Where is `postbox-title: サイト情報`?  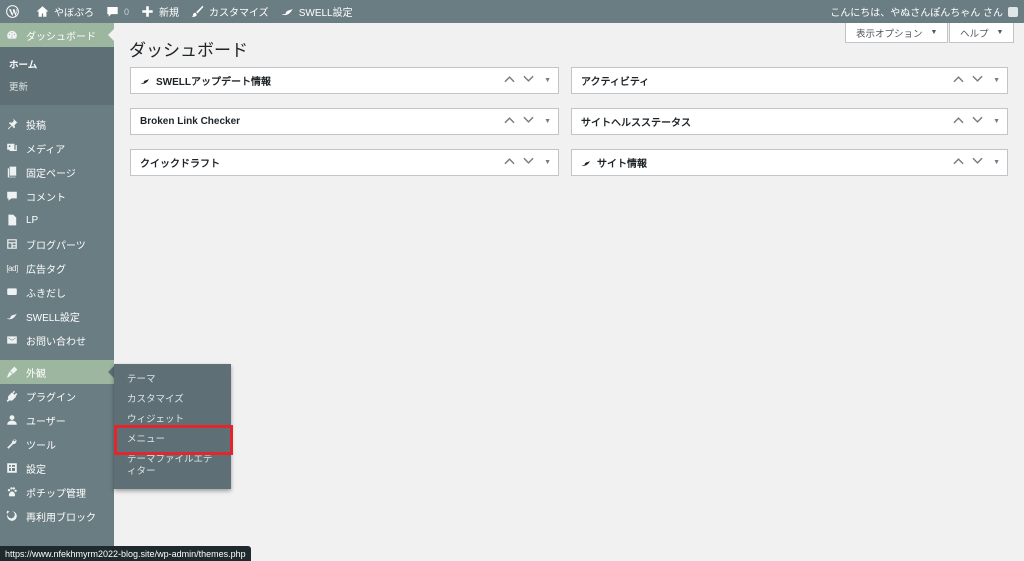
postbox-title: サイト情報 is located at coordinates (614, 162).